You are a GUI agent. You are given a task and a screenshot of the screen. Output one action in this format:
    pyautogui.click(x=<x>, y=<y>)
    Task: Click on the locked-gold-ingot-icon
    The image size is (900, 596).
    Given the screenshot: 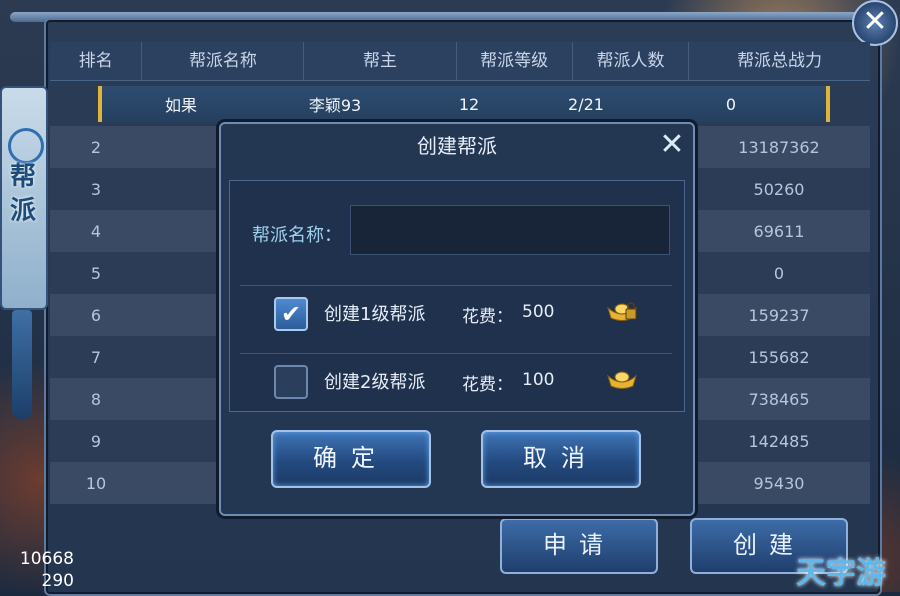 What is the action you would take?
    pyautogui.click(x=622, y=311)
    